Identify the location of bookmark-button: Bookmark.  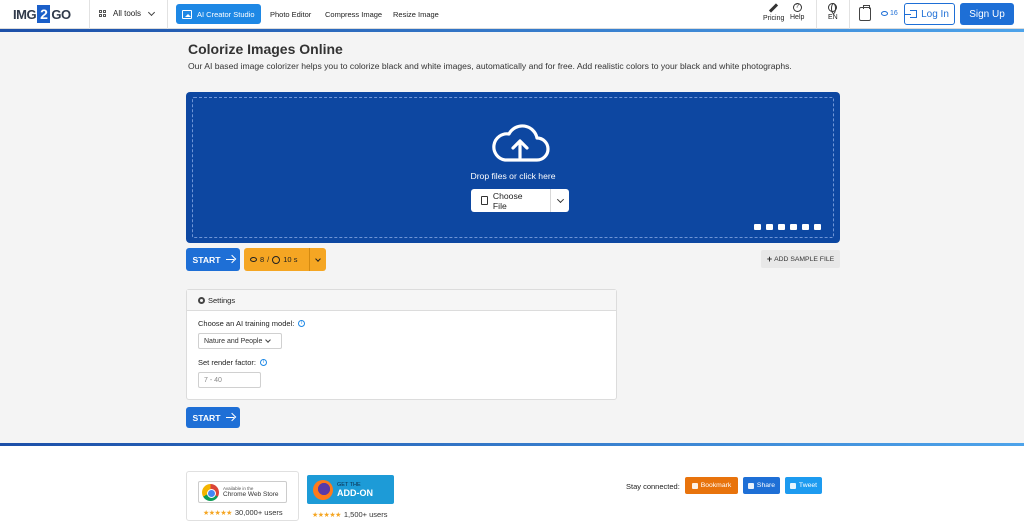
(711, 485).